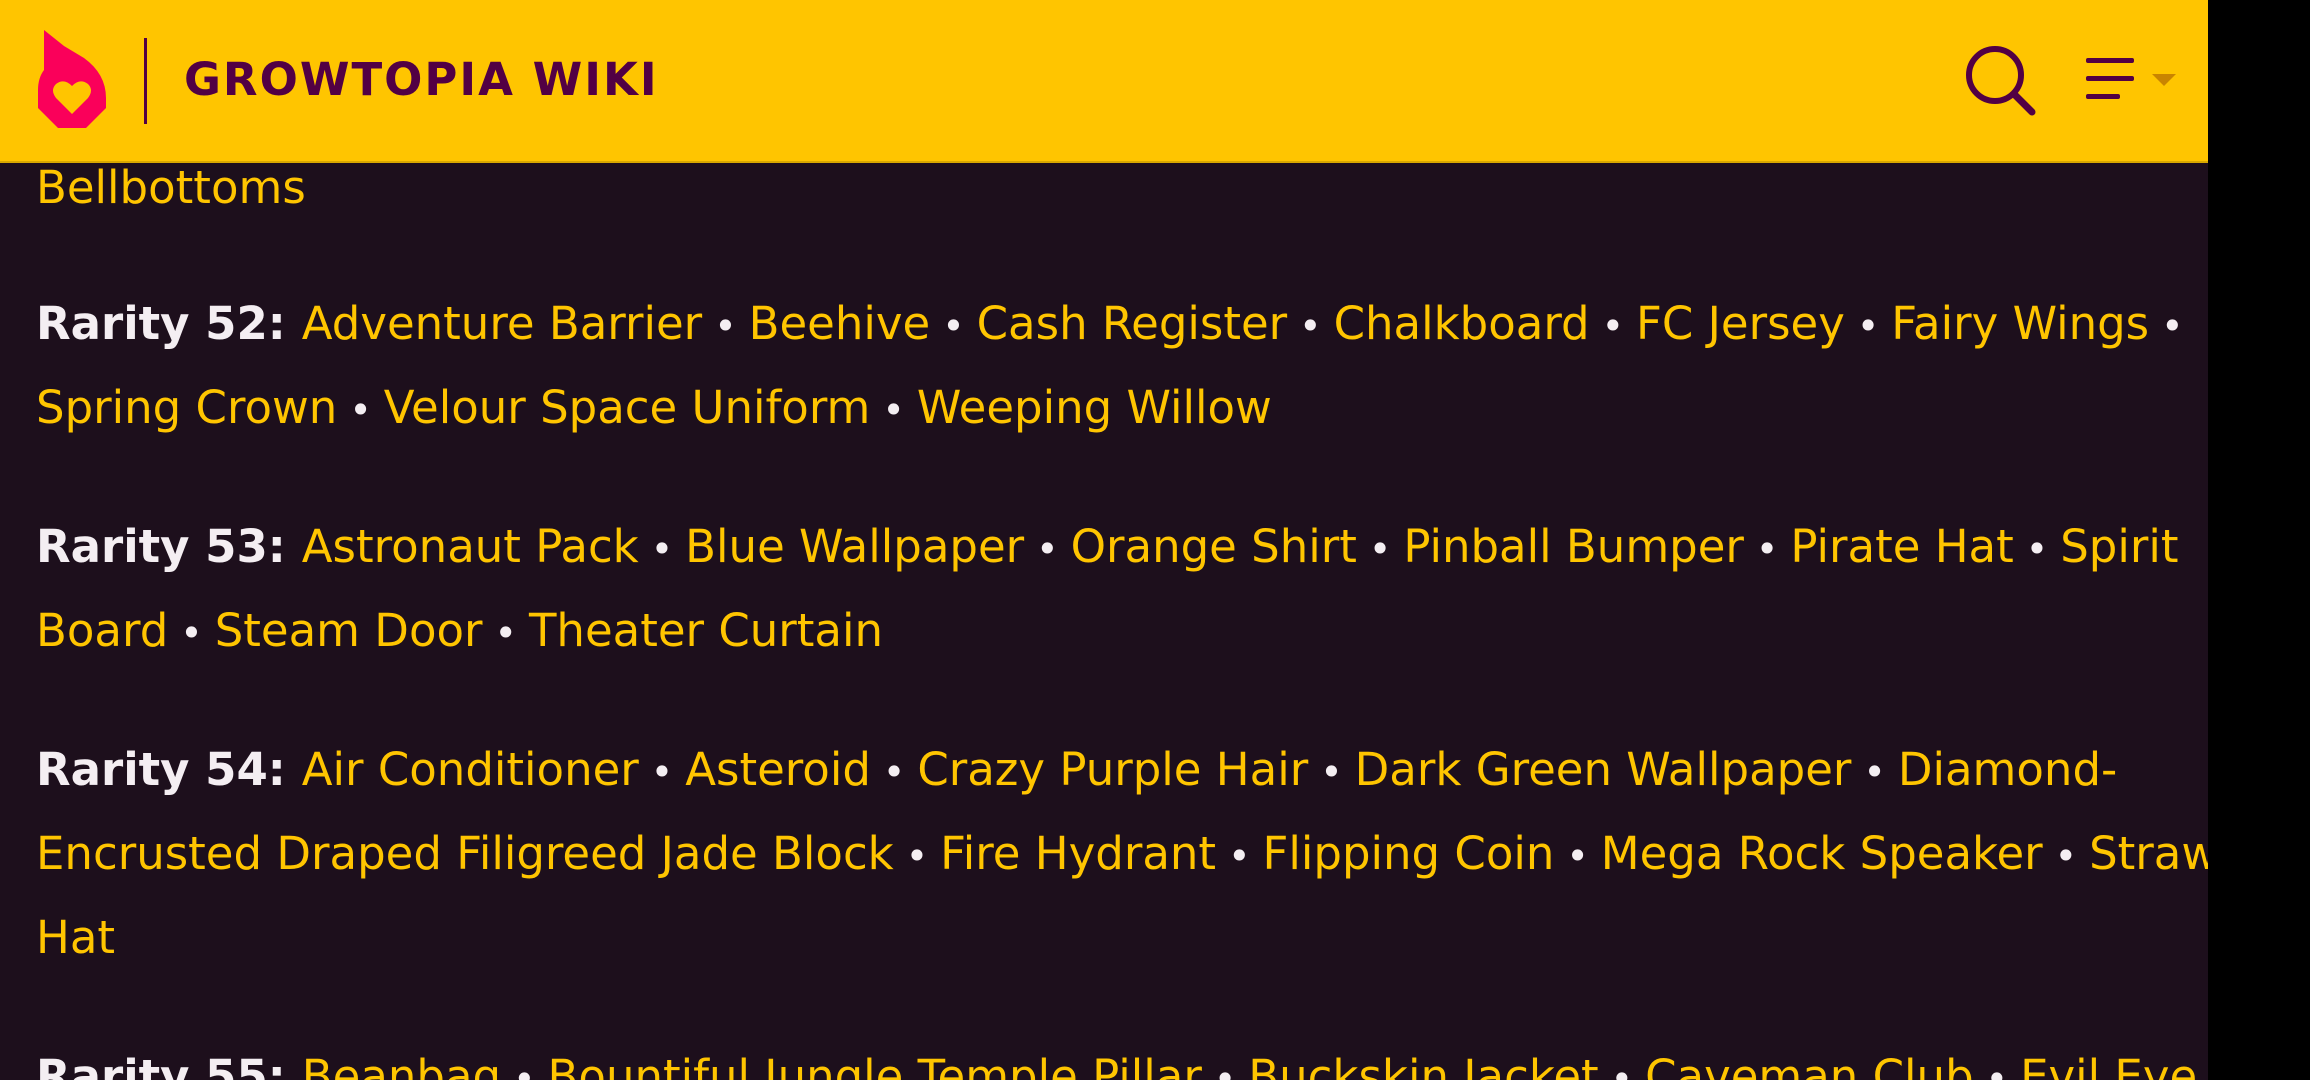 The width and height of the screenshot is (2310, 1080). What do you see at coordinates (2164, 80) in the screenshot?
I see `chevron-down-icon` at bounding box center [2164, 80].